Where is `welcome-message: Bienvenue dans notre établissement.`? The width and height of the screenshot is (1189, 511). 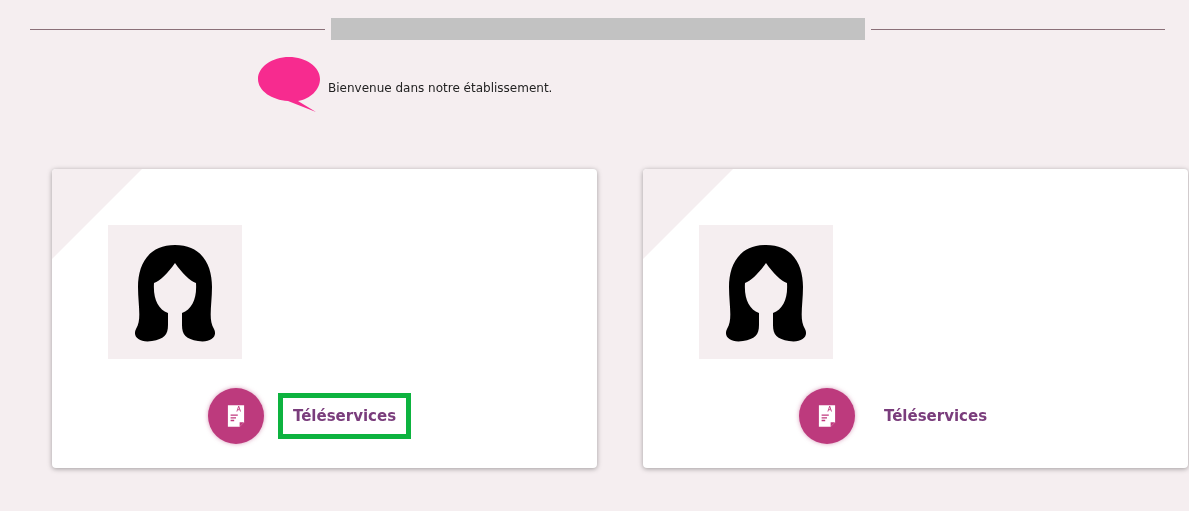
welcome-message: Bienvenue dans notre établissement. is located at coordinates (440, 88).